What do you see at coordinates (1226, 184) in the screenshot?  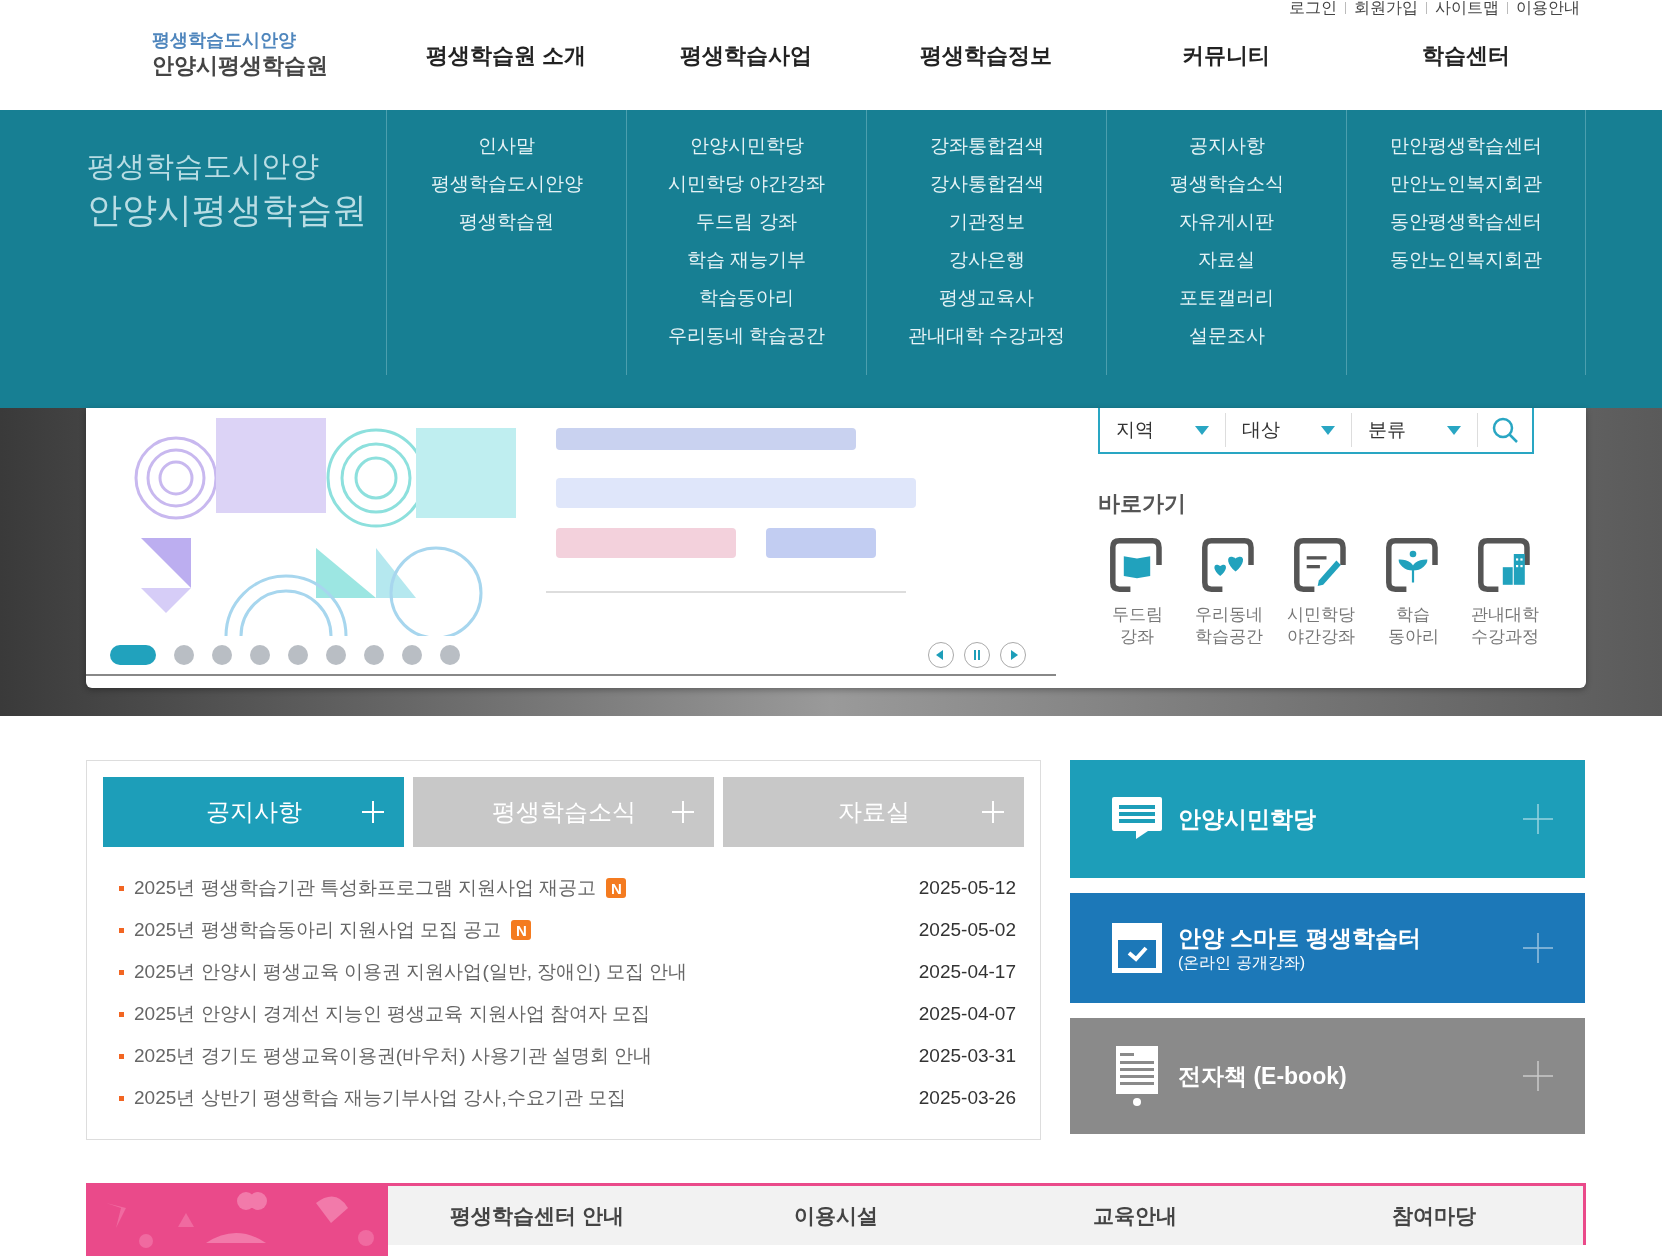 I see `submenu-link: 평생학습소식` at bounding box center [1226, 184].